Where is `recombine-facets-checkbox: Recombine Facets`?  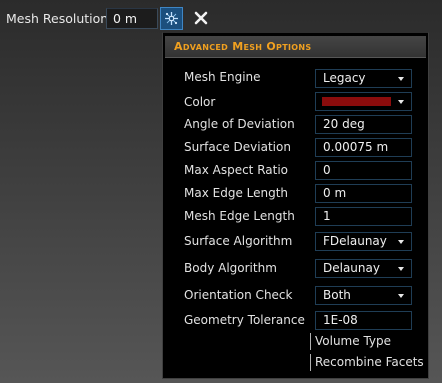 recombine-facets-checkbox: Recombine Facets is located at coordinates (367, 362).